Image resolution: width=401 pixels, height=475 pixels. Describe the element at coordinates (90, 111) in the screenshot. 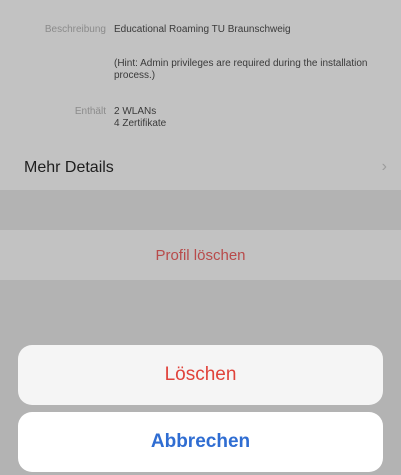

I see `contains-label: Enthält` at that location.